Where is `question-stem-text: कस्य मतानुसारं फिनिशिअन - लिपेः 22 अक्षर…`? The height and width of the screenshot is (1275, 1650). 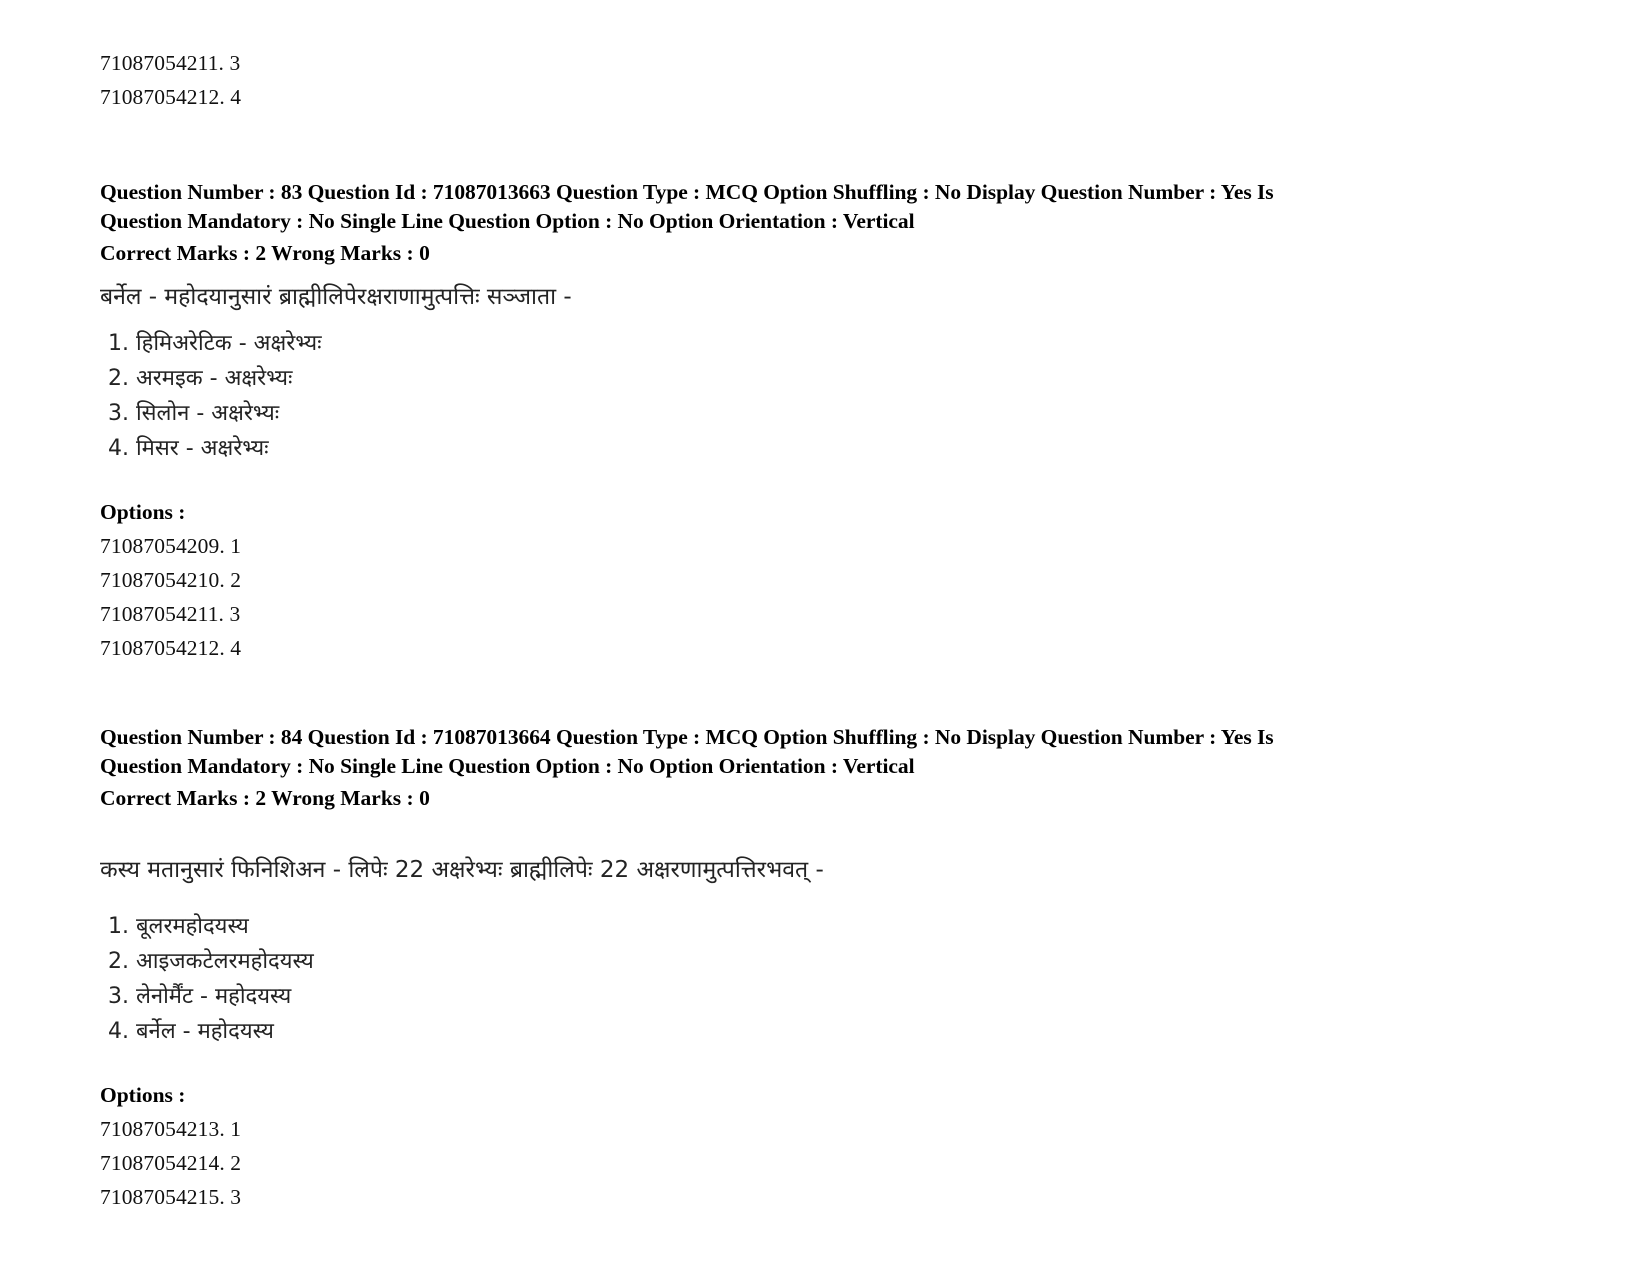
question-stem-text: कस्य मतानुसारं फिनिशिअन - लिपेः 22 अक्षर… is located at coordinates (462, 870).